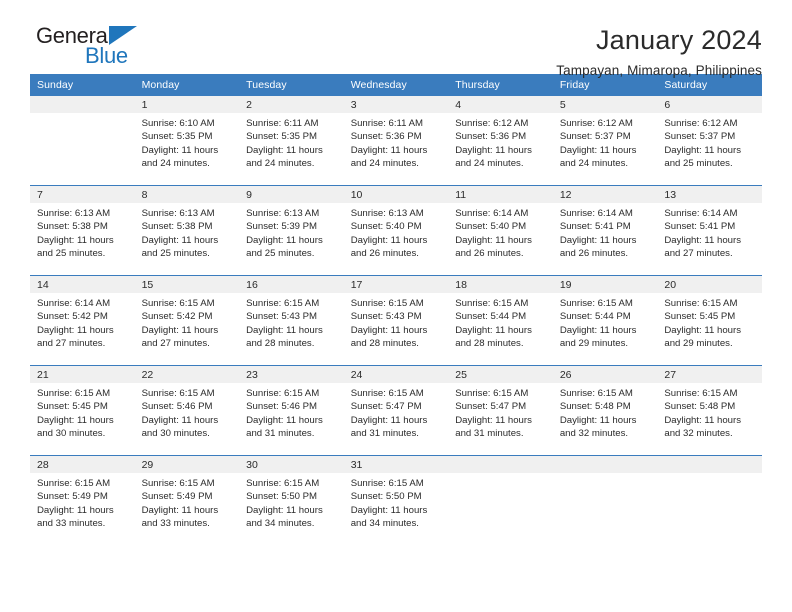 The width and height of the screenshot is (792, 612). What do you see at coordinates (177, 407) in the screenshot?
I see `sunset-text: Sunset: 5:46 PM` at bounding box center [177, 407].